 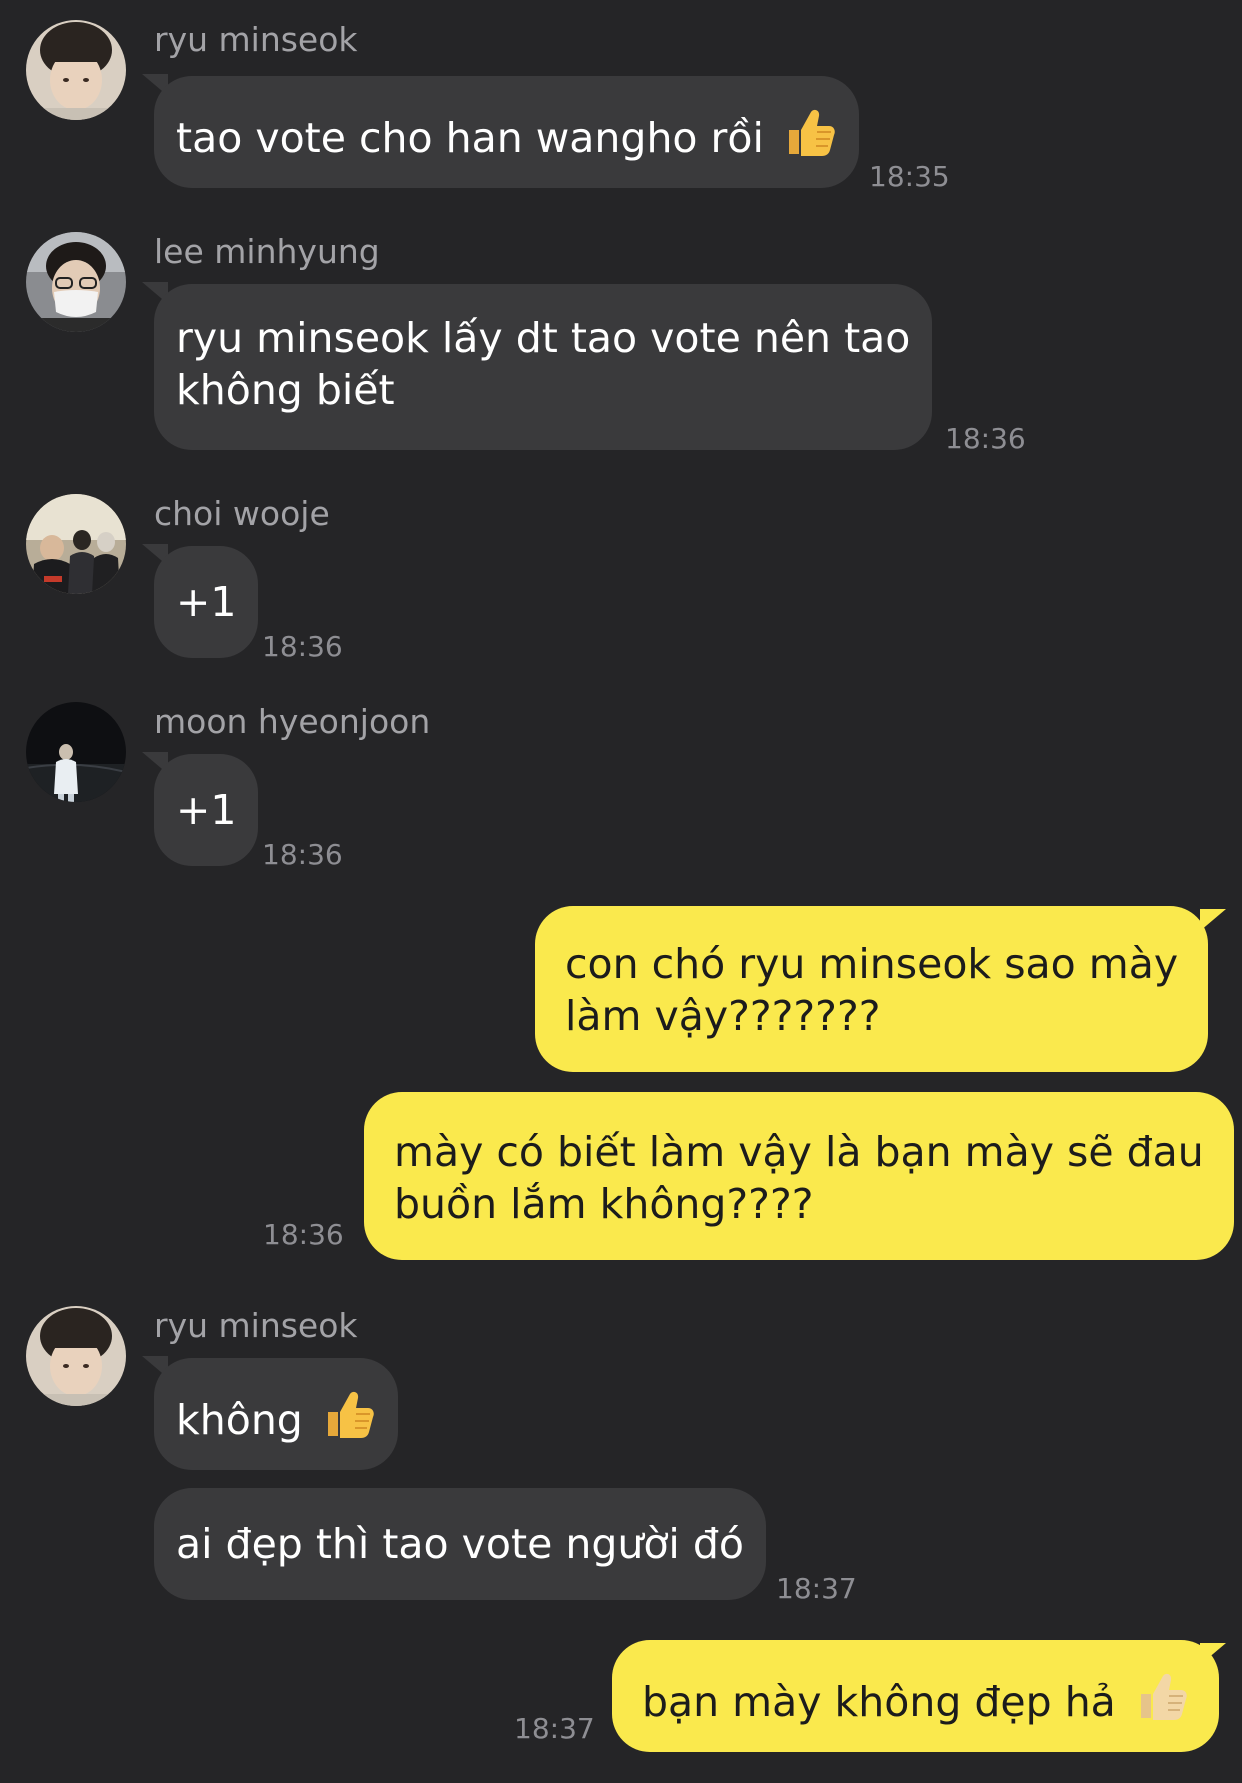 I want to click on avatar-choi-wooje, so click(x=76, y=544).